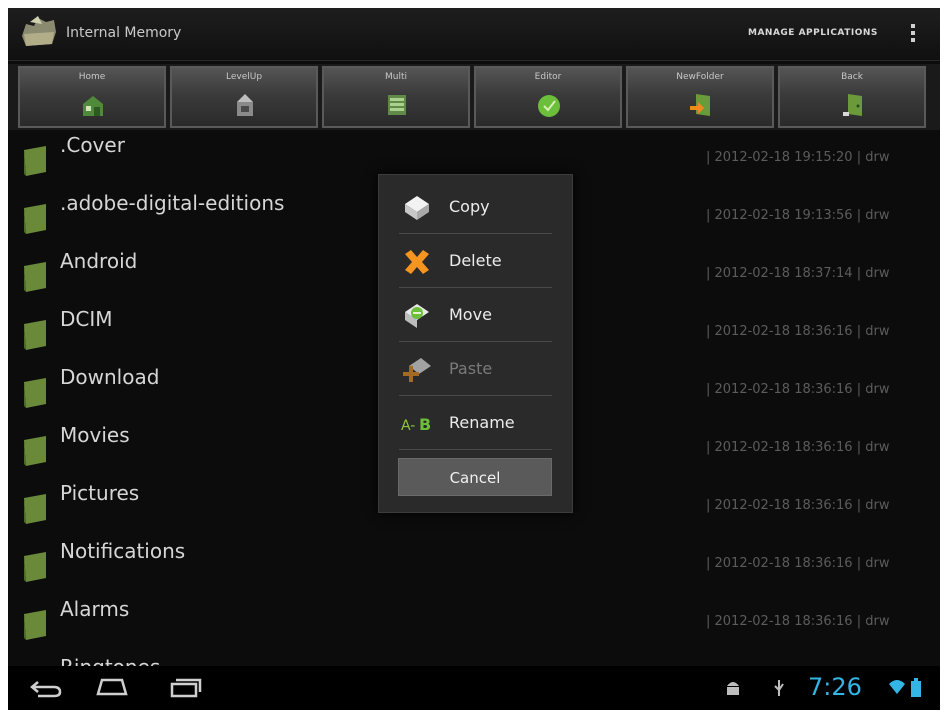 The width and height of the screenshot is (948, 718). I want to click on home-nav-icon, so click(112, 688).